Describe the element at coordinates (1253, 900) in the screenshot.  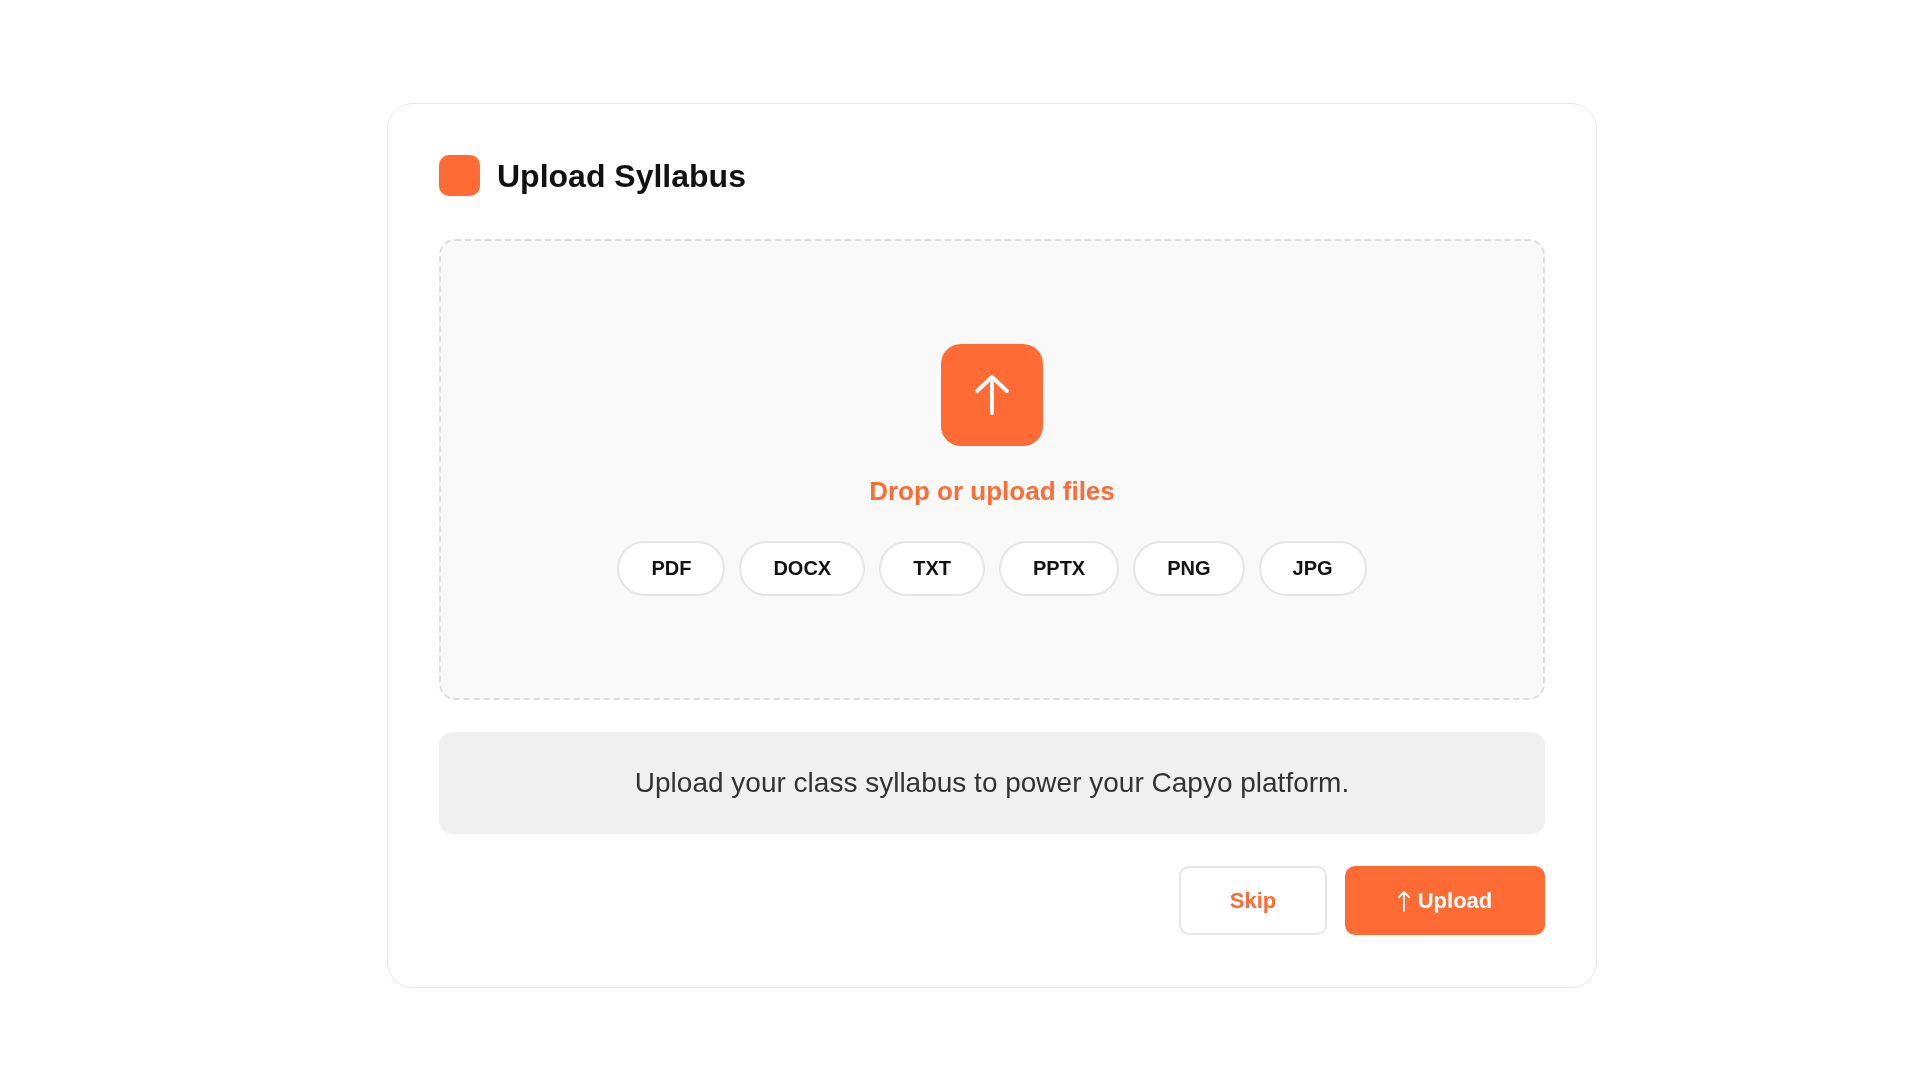
I see `skip-button: Skip` at that location.